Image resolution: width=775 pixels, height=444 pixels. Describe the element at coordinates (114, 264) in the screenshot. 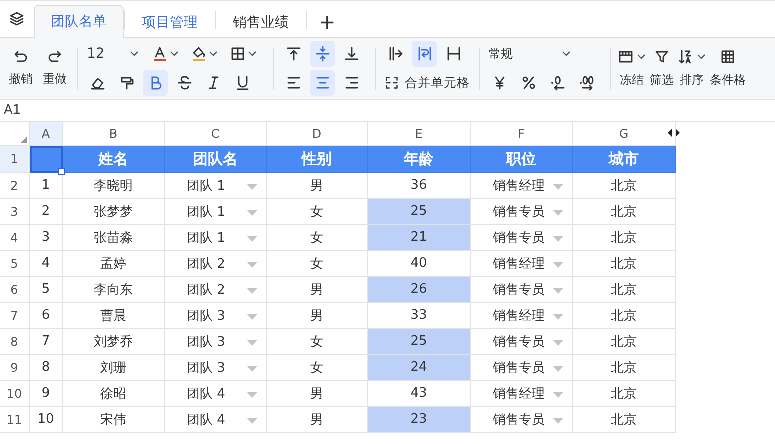

I see `table-cell: 孟婷` at that location.